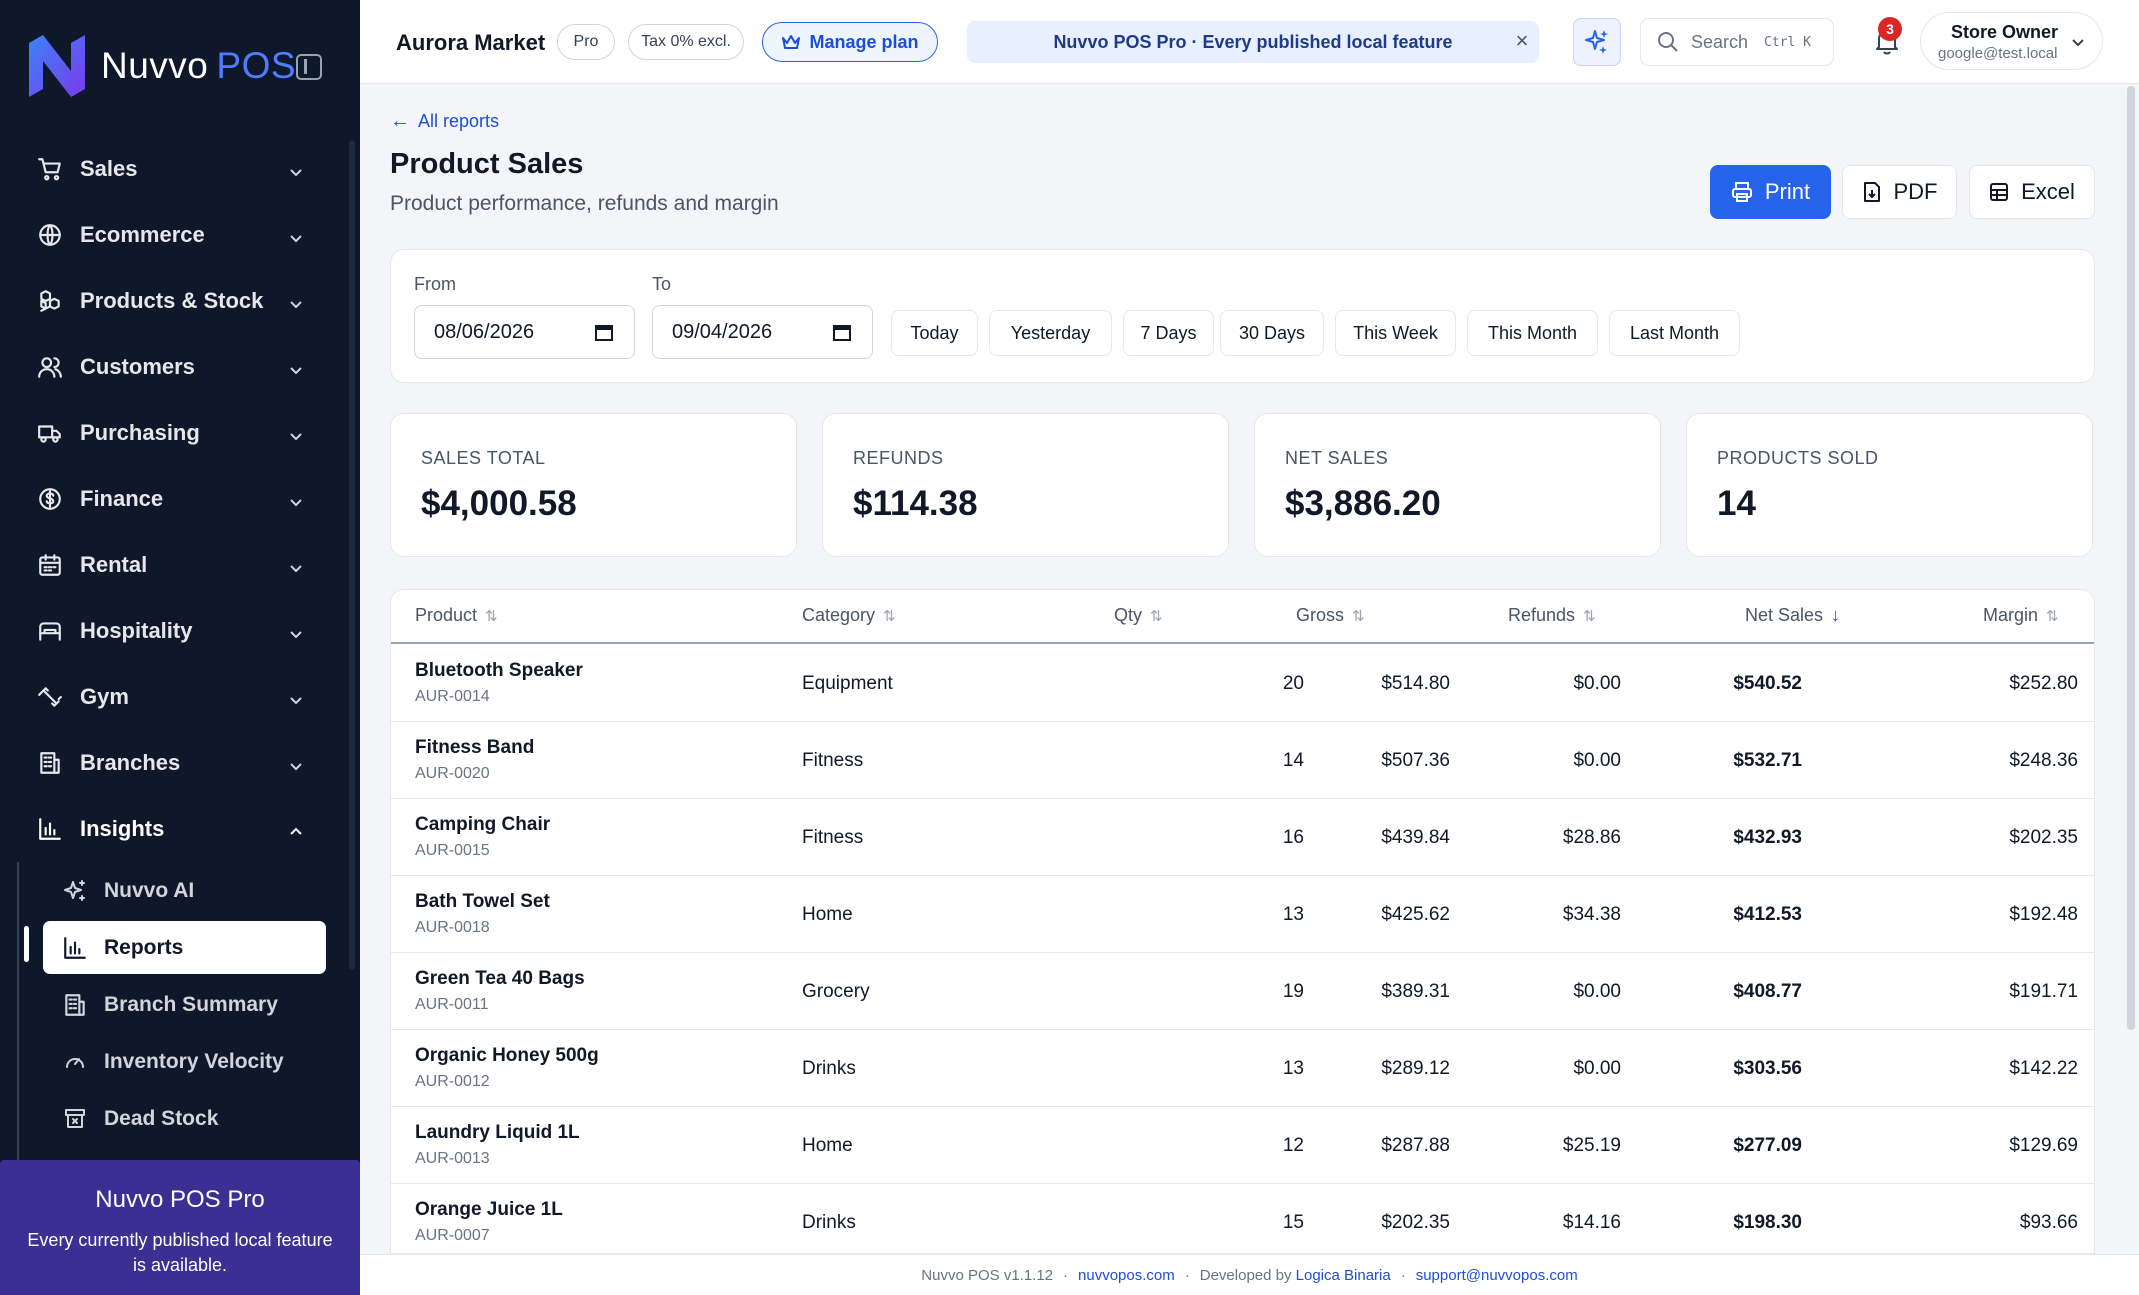 The height and width of the screenshot is (1295, 2139). What do you see at coordinates (1293, 991) in the screenshot?
I see `cell-qty: 19` at bounding box center [1293, 991].